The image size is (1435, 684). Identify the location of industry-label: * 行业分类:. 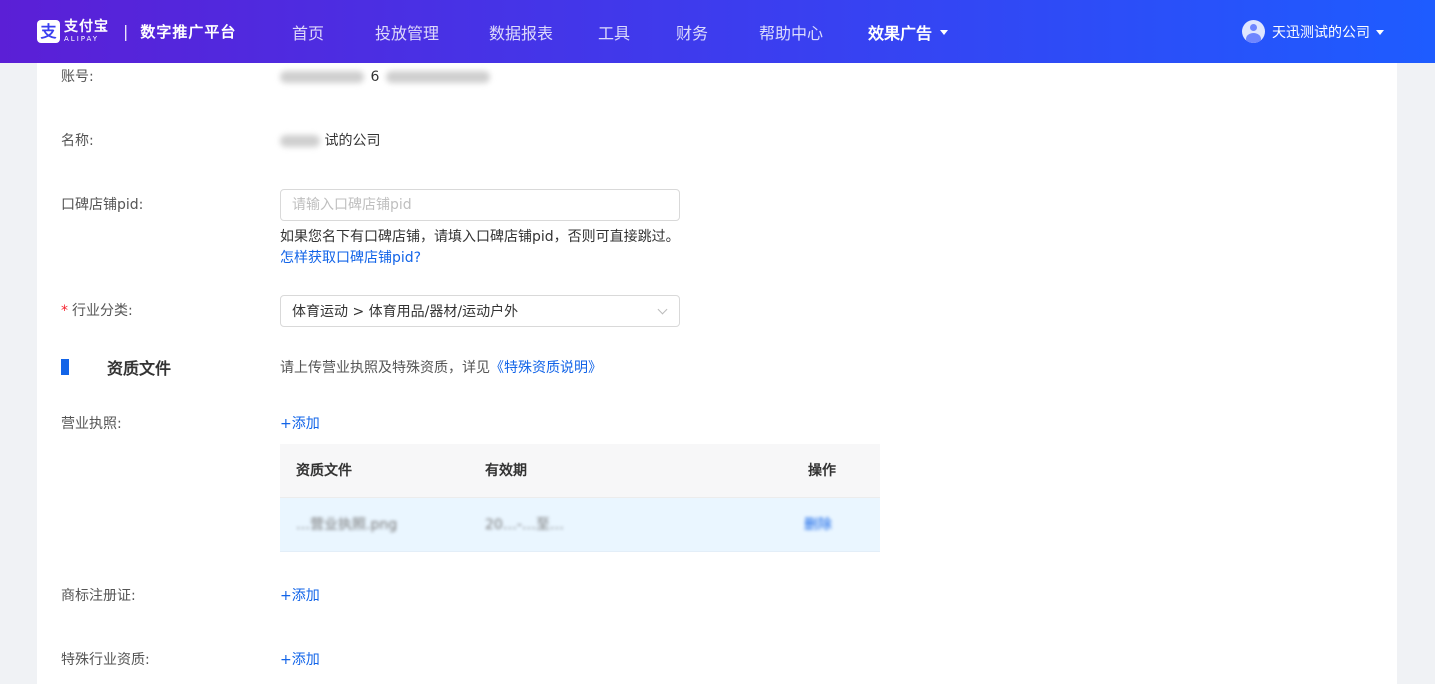
(97, 311).